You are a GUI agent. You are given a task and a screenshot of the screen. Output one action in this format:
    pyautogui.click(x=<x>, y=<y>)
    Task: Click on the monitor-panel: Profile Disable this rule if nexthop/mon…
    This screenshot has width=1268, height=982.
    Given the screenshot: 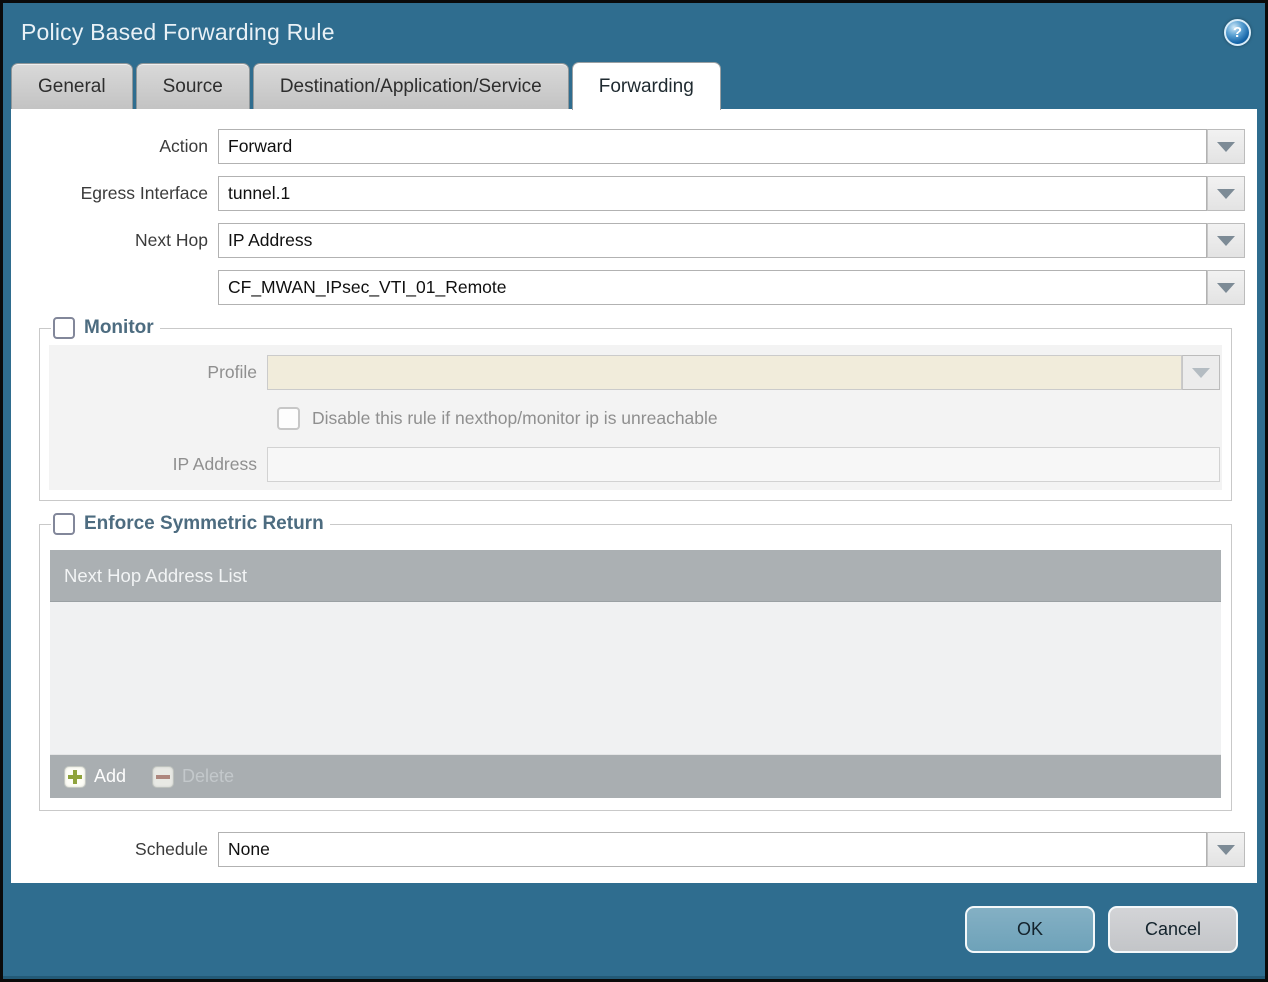 What is the action you would take?
    pyautogui.click(x=635, y=417)
    